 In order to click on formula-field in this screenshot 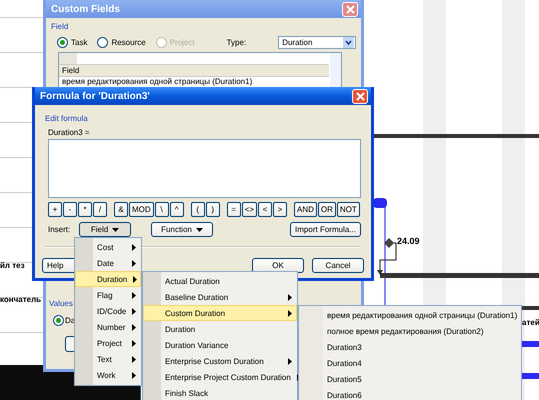, I will do `click(204, 168)`.